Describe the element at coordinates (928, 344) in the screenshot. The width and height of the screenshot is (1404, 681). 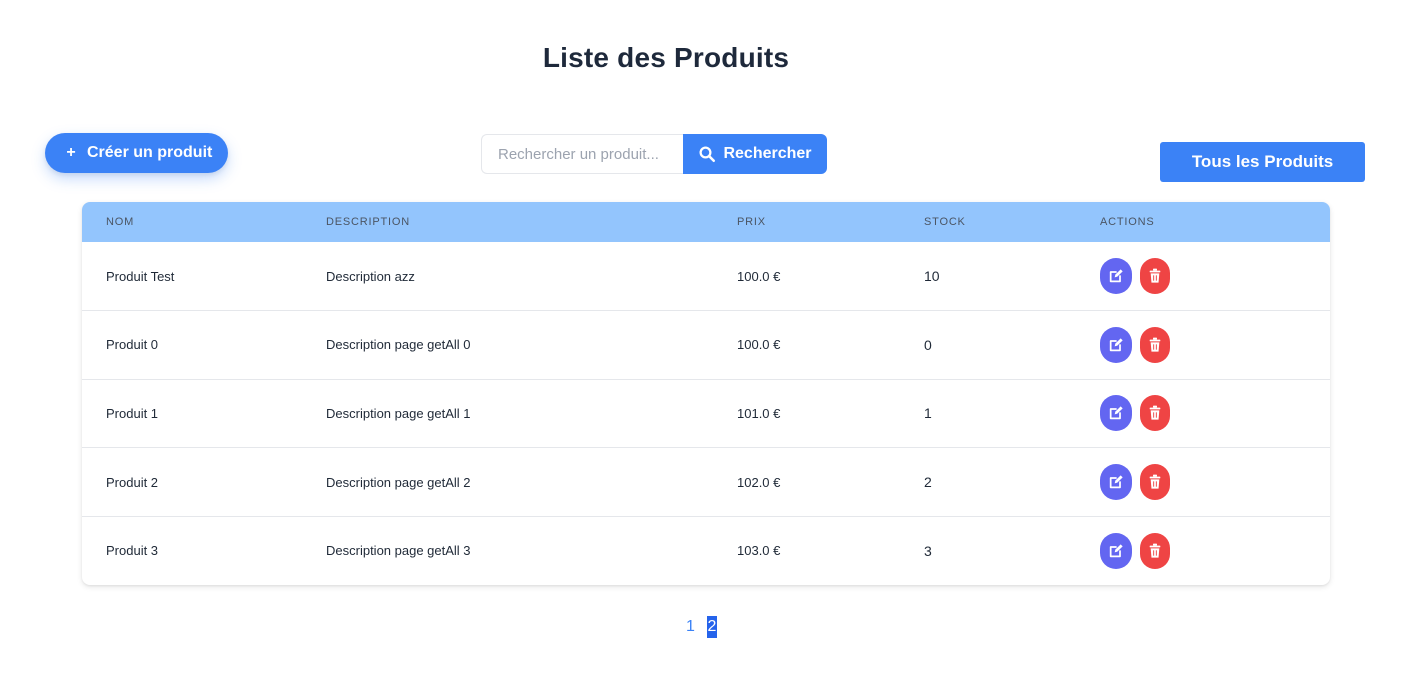
I see `product-stock: 0` at that location.